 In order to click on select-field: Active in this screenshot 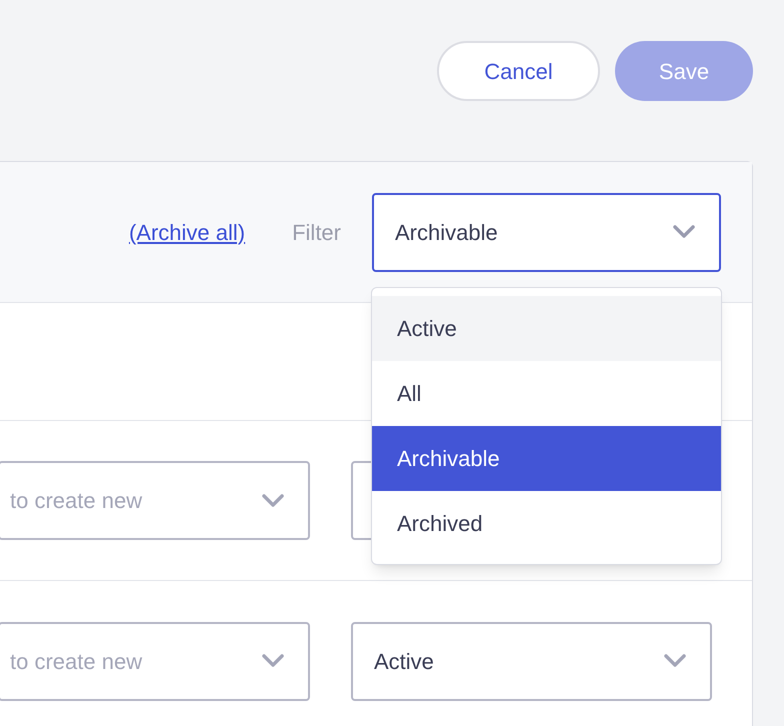, I will do `click(531, 661)`.